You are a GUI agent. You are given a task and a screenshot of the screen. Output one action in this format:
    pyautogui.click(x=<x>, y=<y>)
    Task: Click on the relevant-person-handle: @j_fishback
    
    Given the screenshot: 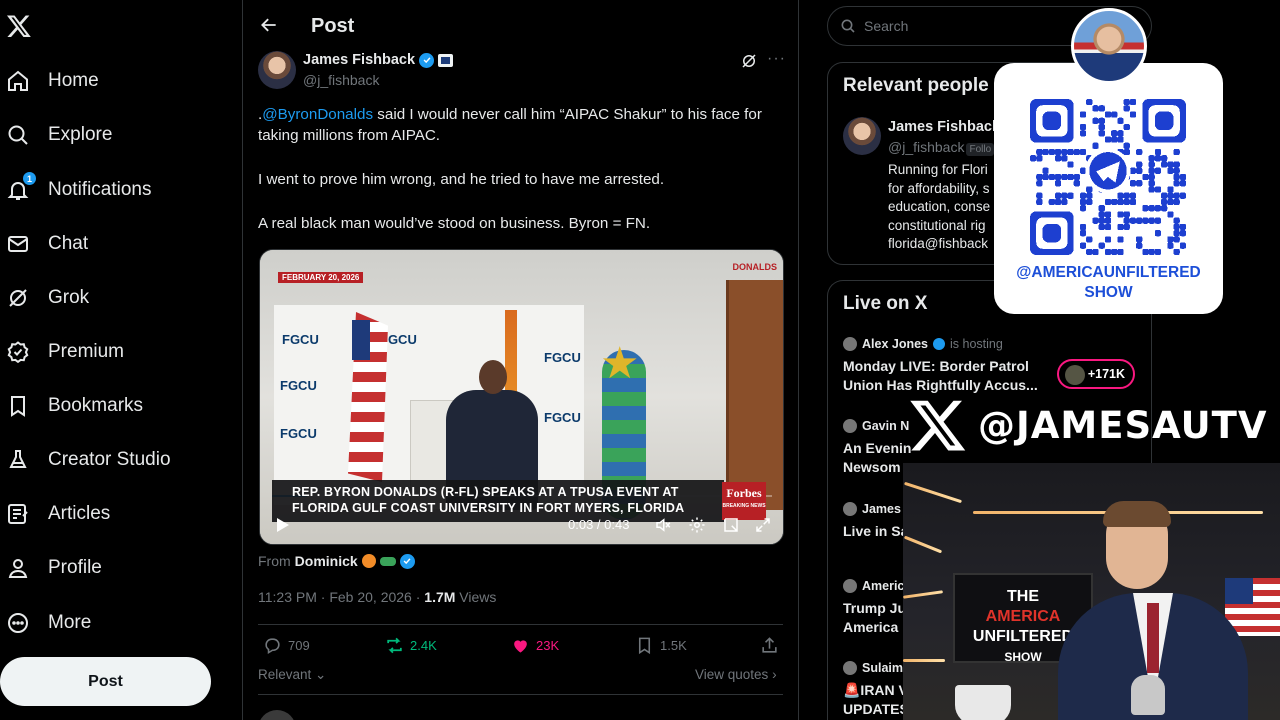 What is the action you would take?
    pyautogui.click(x=926, y=147)
    